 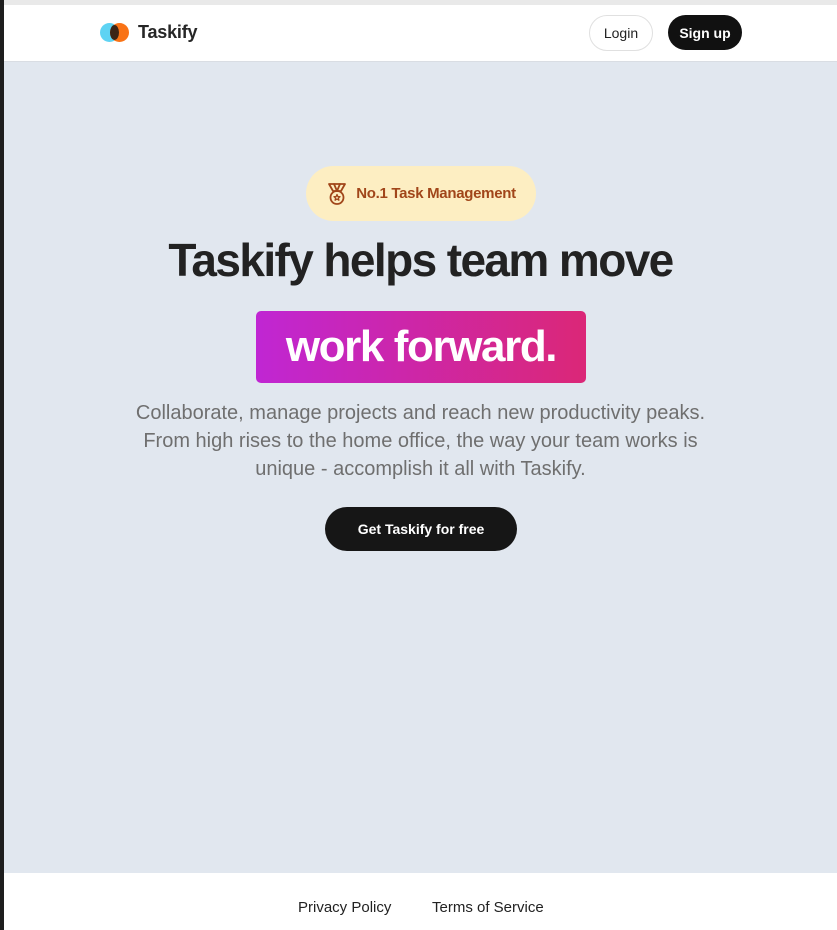 I want to click on badge-label: No.1 Task Management, so click(x=436, y=193).